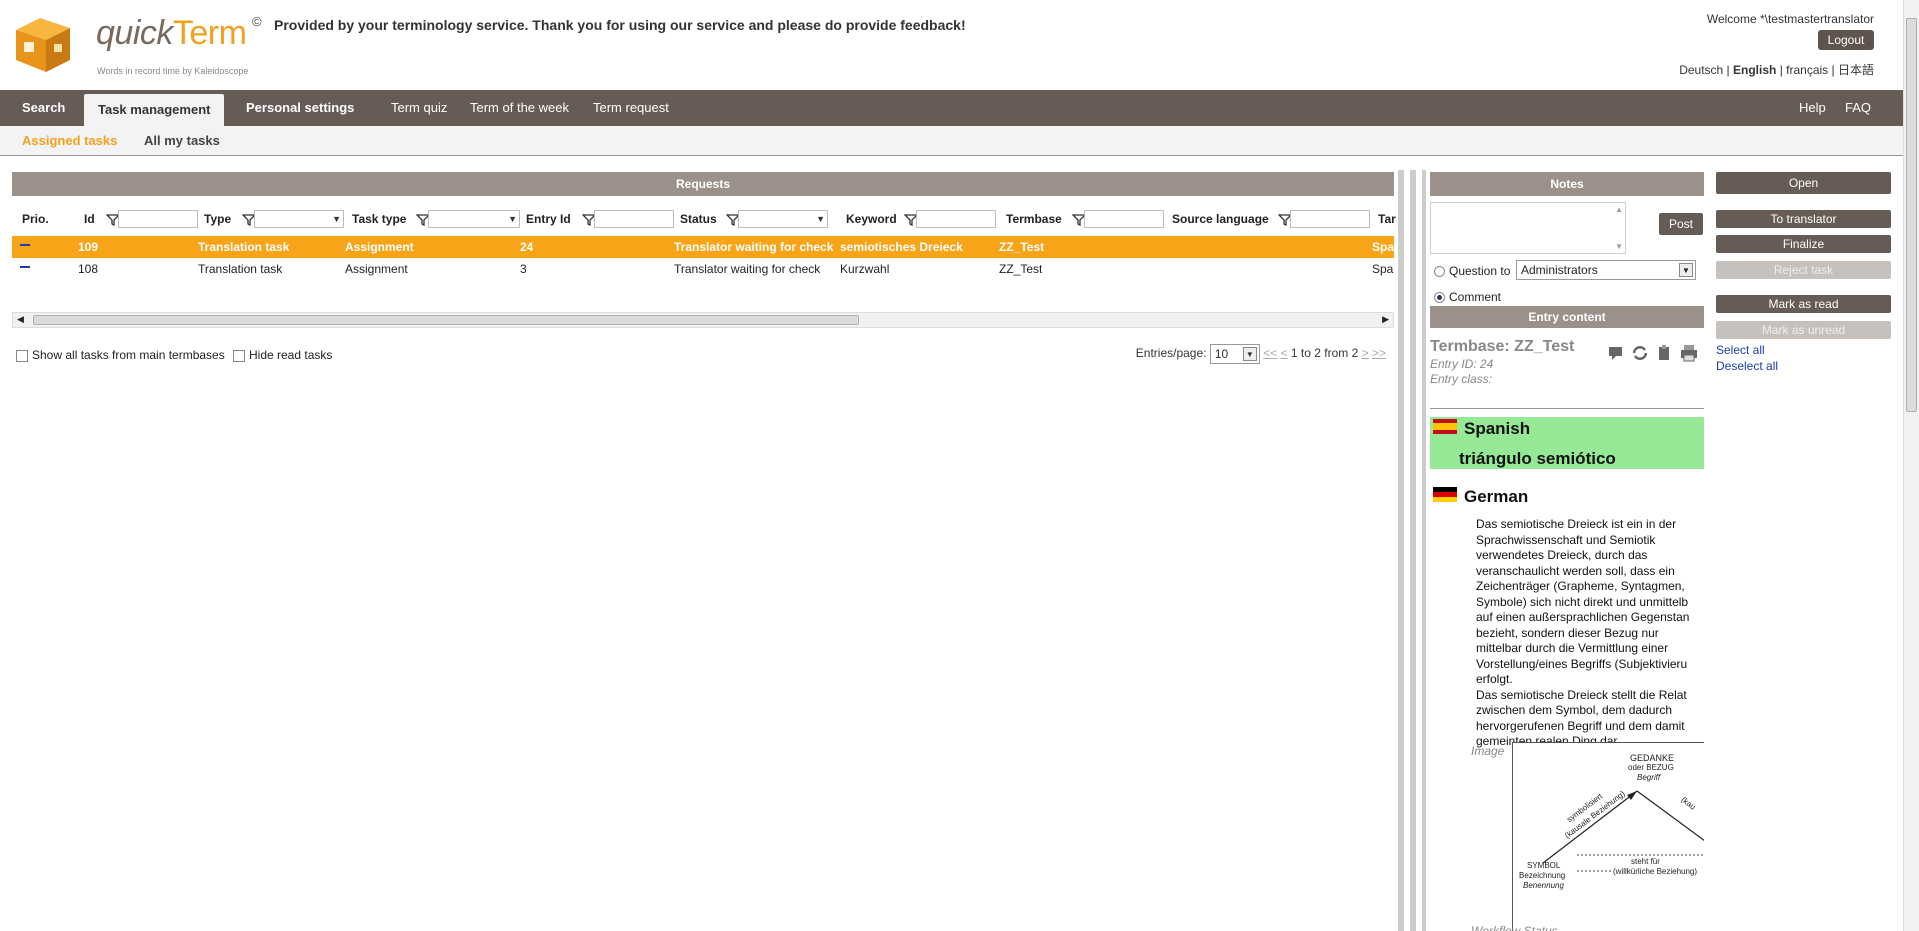 The width and height of the screenshot is (1919, 931). Describe the element at coordinates (1619, 209) in the screenshot. I see `scroll-up-icon: ▲` at that location.